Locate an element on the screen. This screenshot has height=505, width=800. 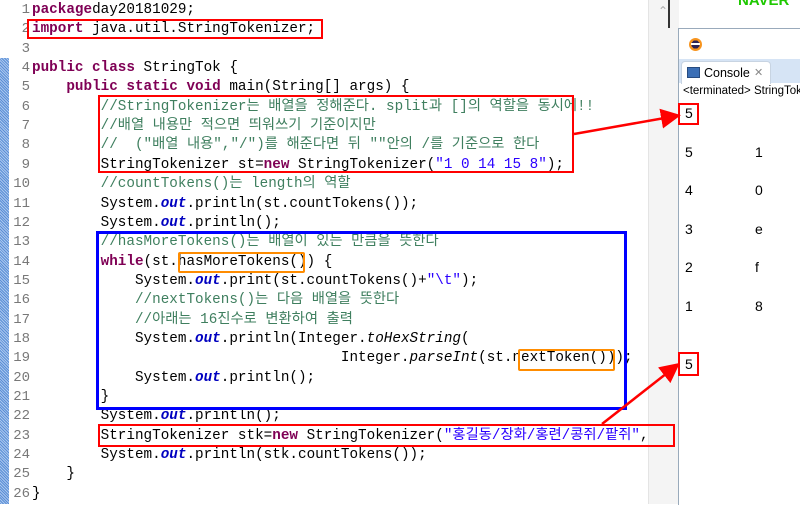
annotation-arrows is located at coordinates (627, 266).